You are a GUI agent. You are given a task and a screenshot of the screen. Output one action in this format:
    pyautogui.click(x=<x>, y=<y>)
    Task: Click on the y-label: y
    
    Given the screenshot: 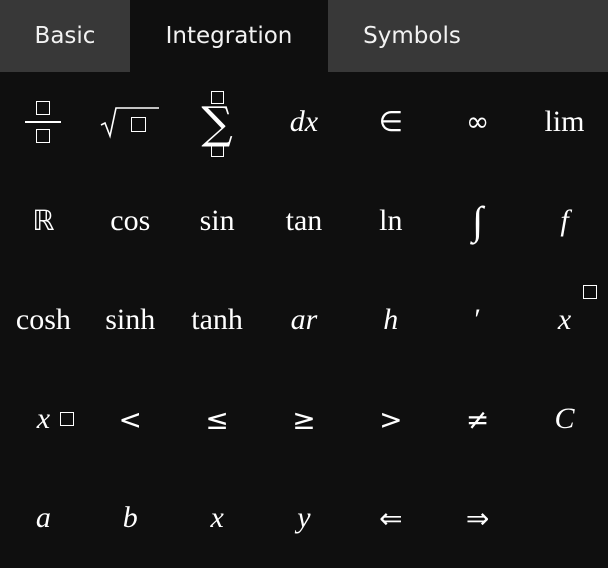 What is the action you would take?
    pyautogui.click(x=304, y=518)
    